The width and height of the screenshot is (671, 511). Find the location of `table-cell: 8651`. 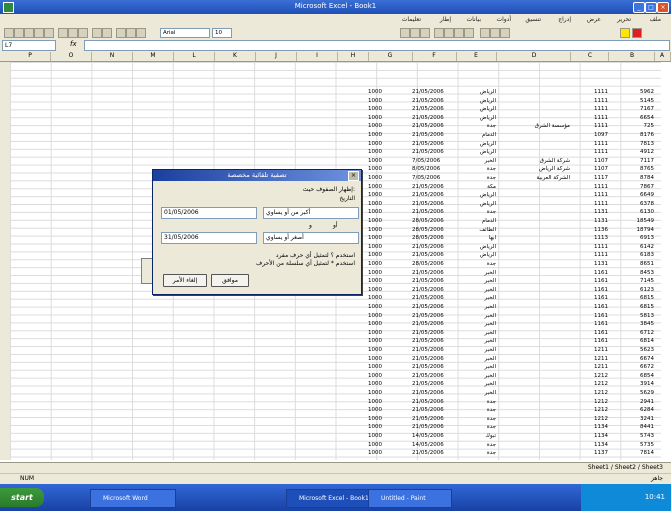

table-cell: 8651 is located at coordinates (632, 264).